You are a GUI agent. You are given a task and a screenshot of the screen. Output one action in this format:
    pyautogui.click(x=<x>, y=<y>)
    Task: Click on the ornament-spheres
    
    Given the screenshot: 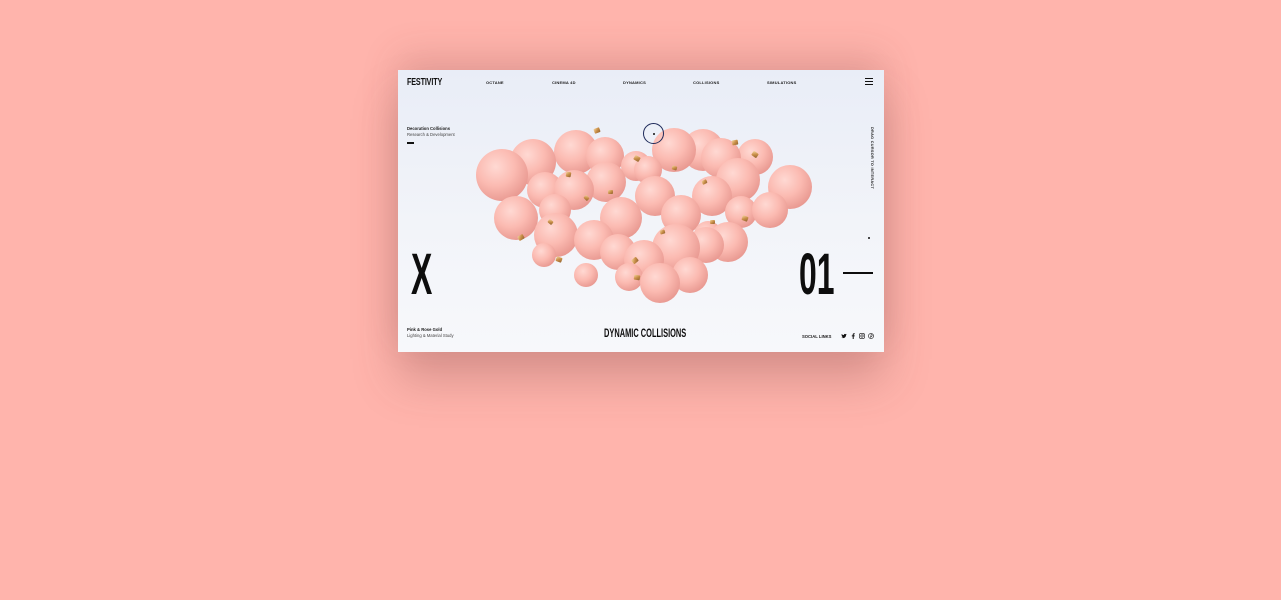 What is the action you would take?
    pyautogui.click(x=644, y=215)
    